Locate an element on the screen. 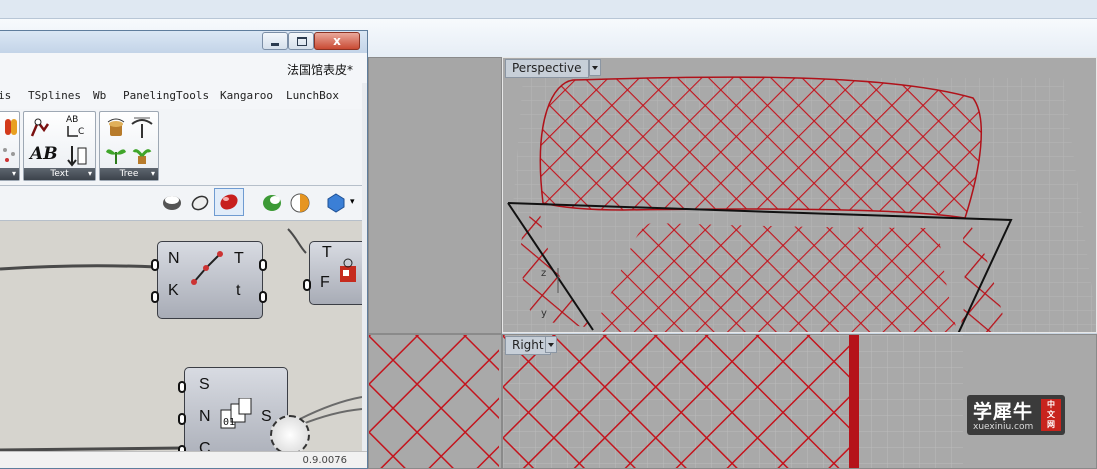 This screenshot has height=469, width=1097. canvas-scrollbar is located at coordinates (364, 275).